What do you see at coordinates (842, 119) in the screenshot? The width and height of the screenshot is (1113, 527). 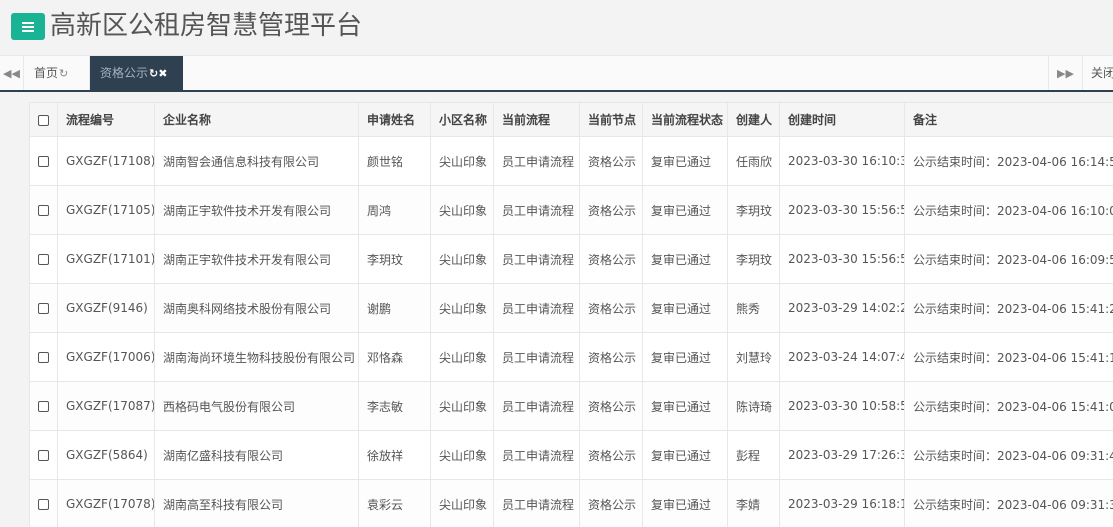 I see `column-header: 创建时间` at bounding box center [842, 119].